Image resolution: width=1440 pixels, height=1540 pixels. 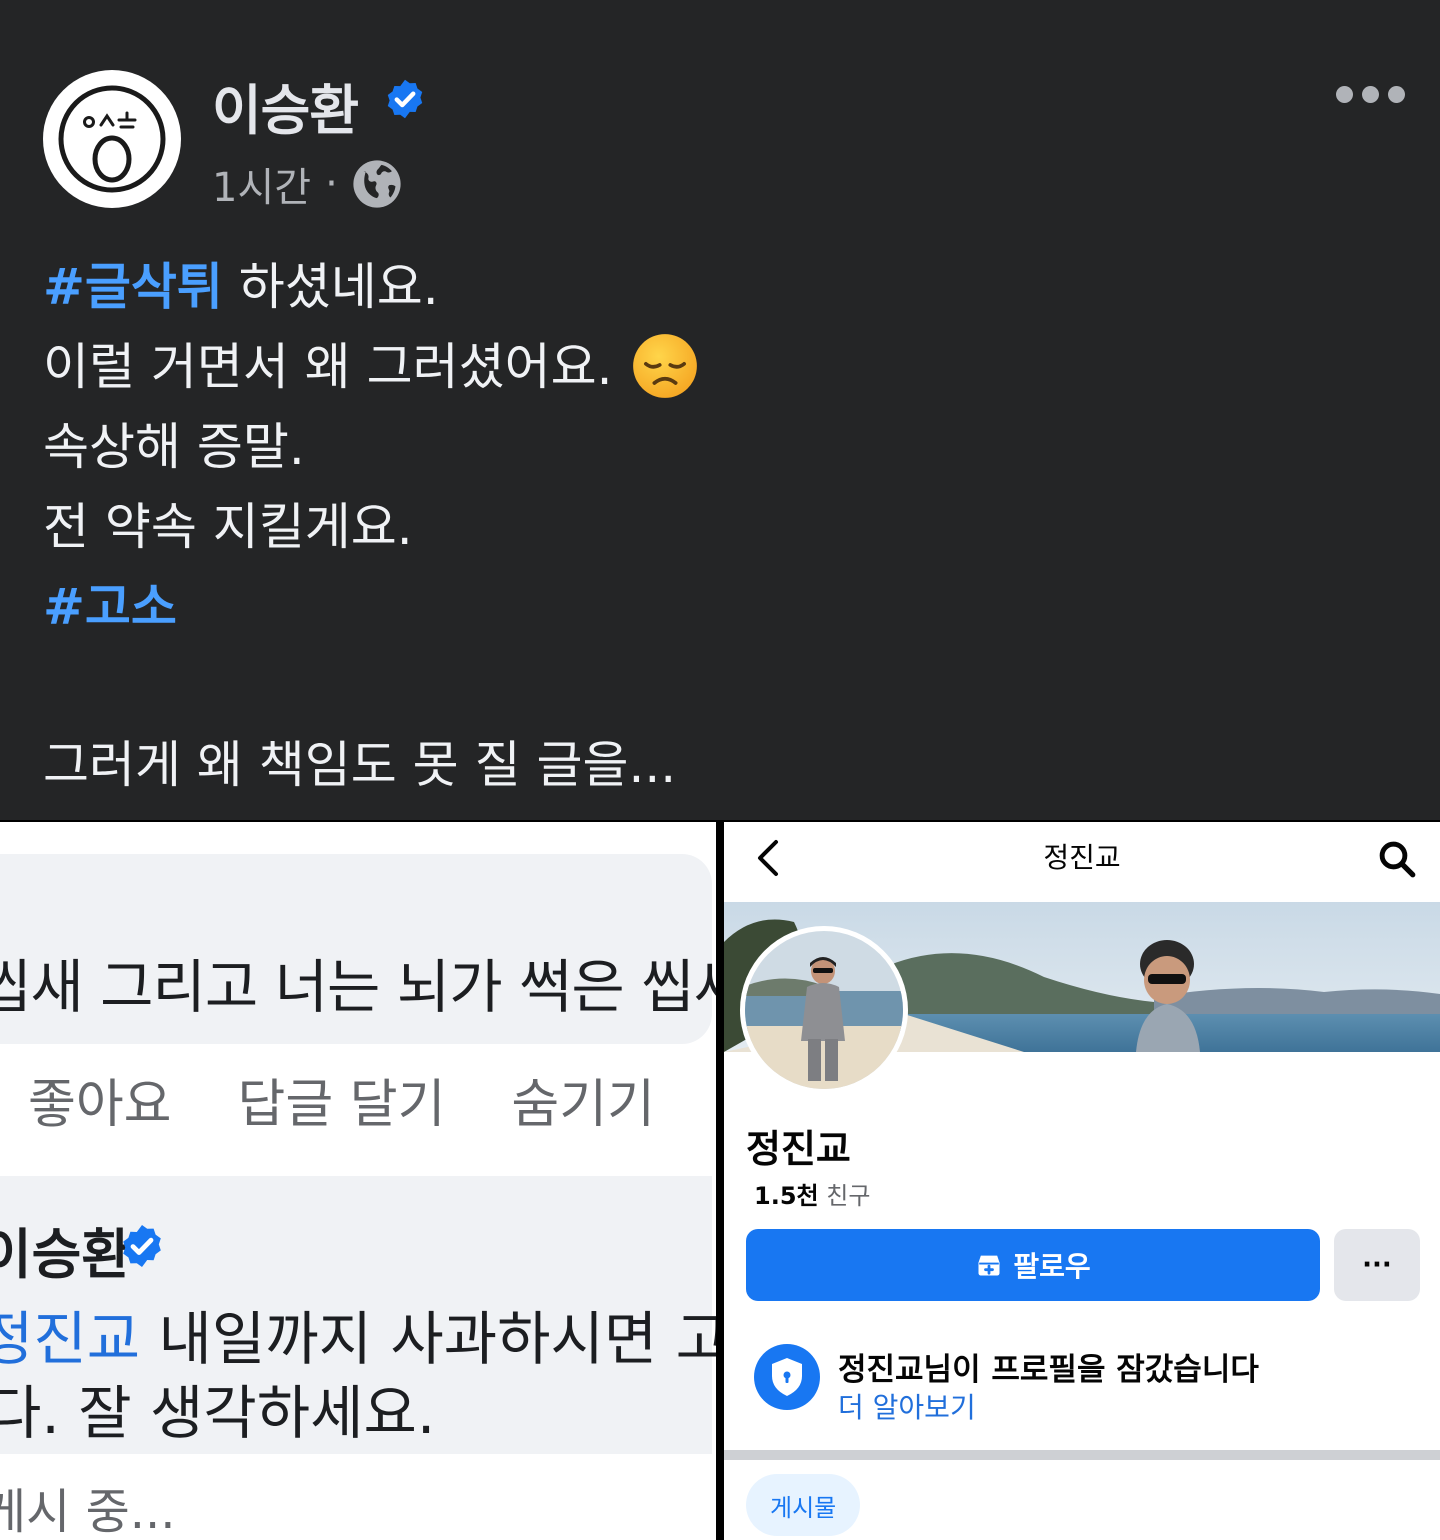 I want to click on comment-text: 씹새 그리고 너는 뇌가 썩은 씹새!, so click(x=358, y=987).